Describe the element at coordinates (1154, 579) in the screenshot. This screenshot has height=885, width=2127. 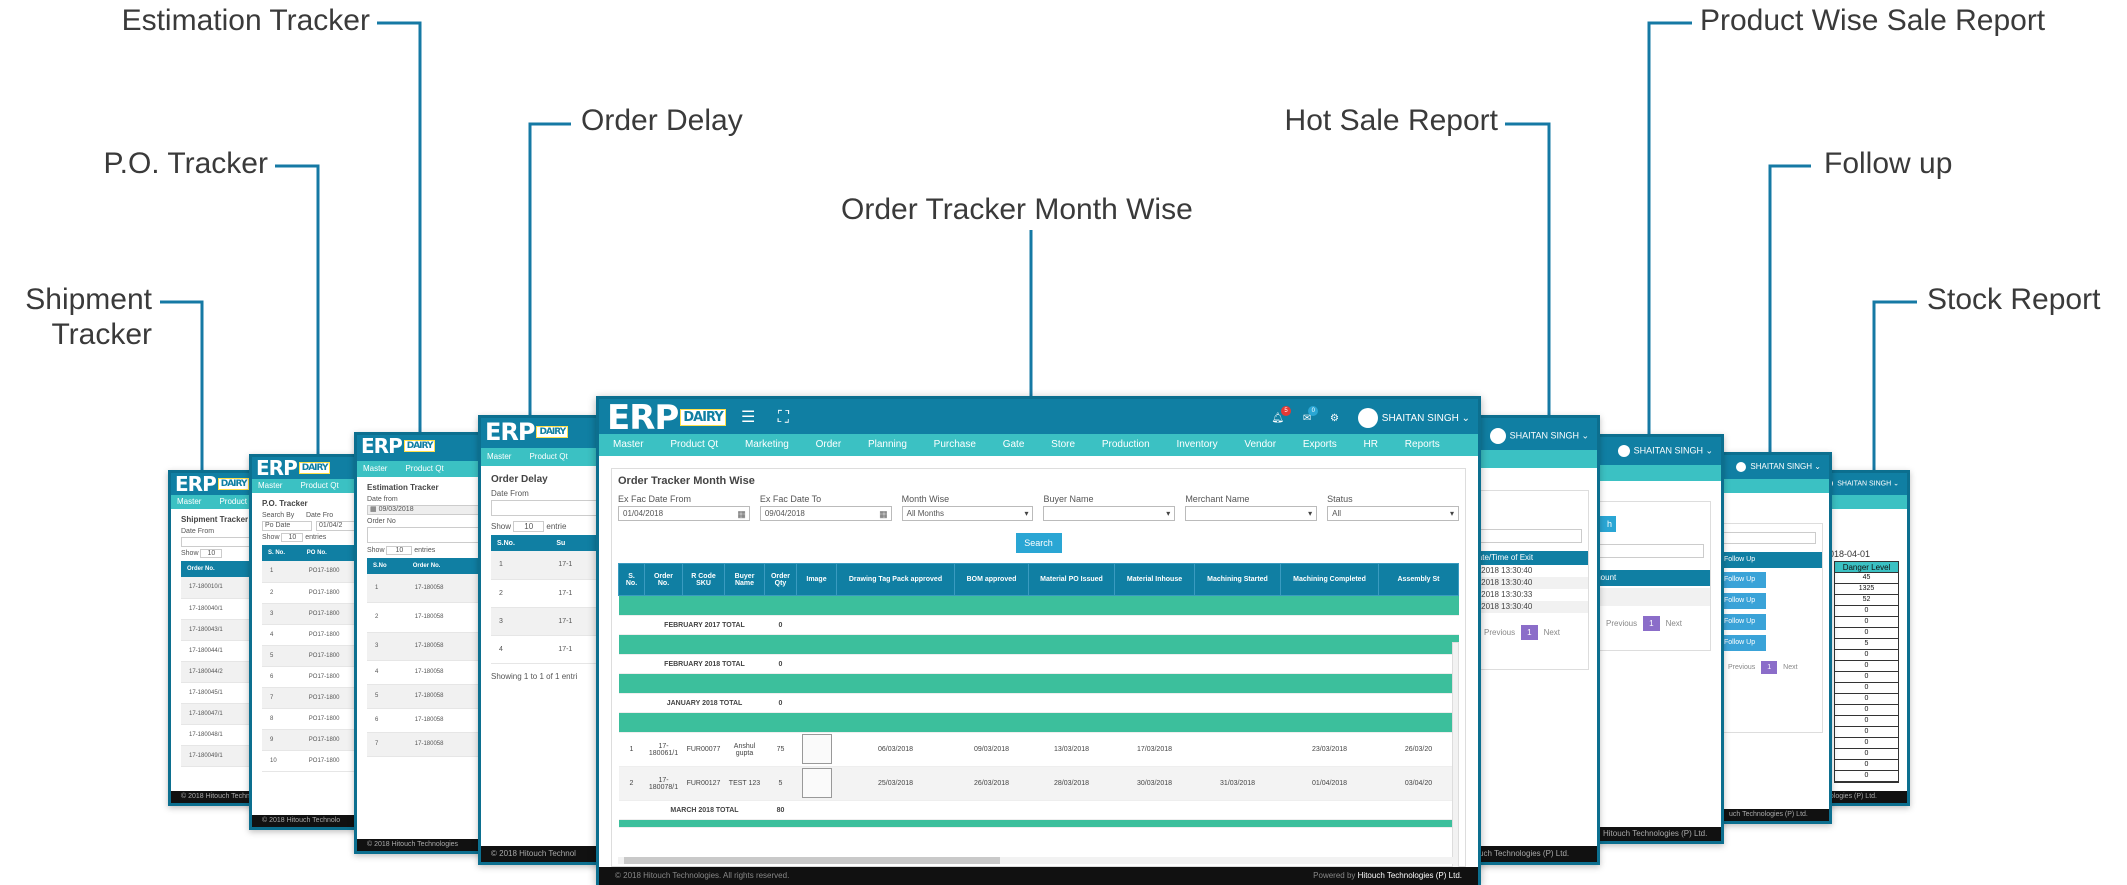
I see `col-material-inhouse: Material Inhouse` at that location.